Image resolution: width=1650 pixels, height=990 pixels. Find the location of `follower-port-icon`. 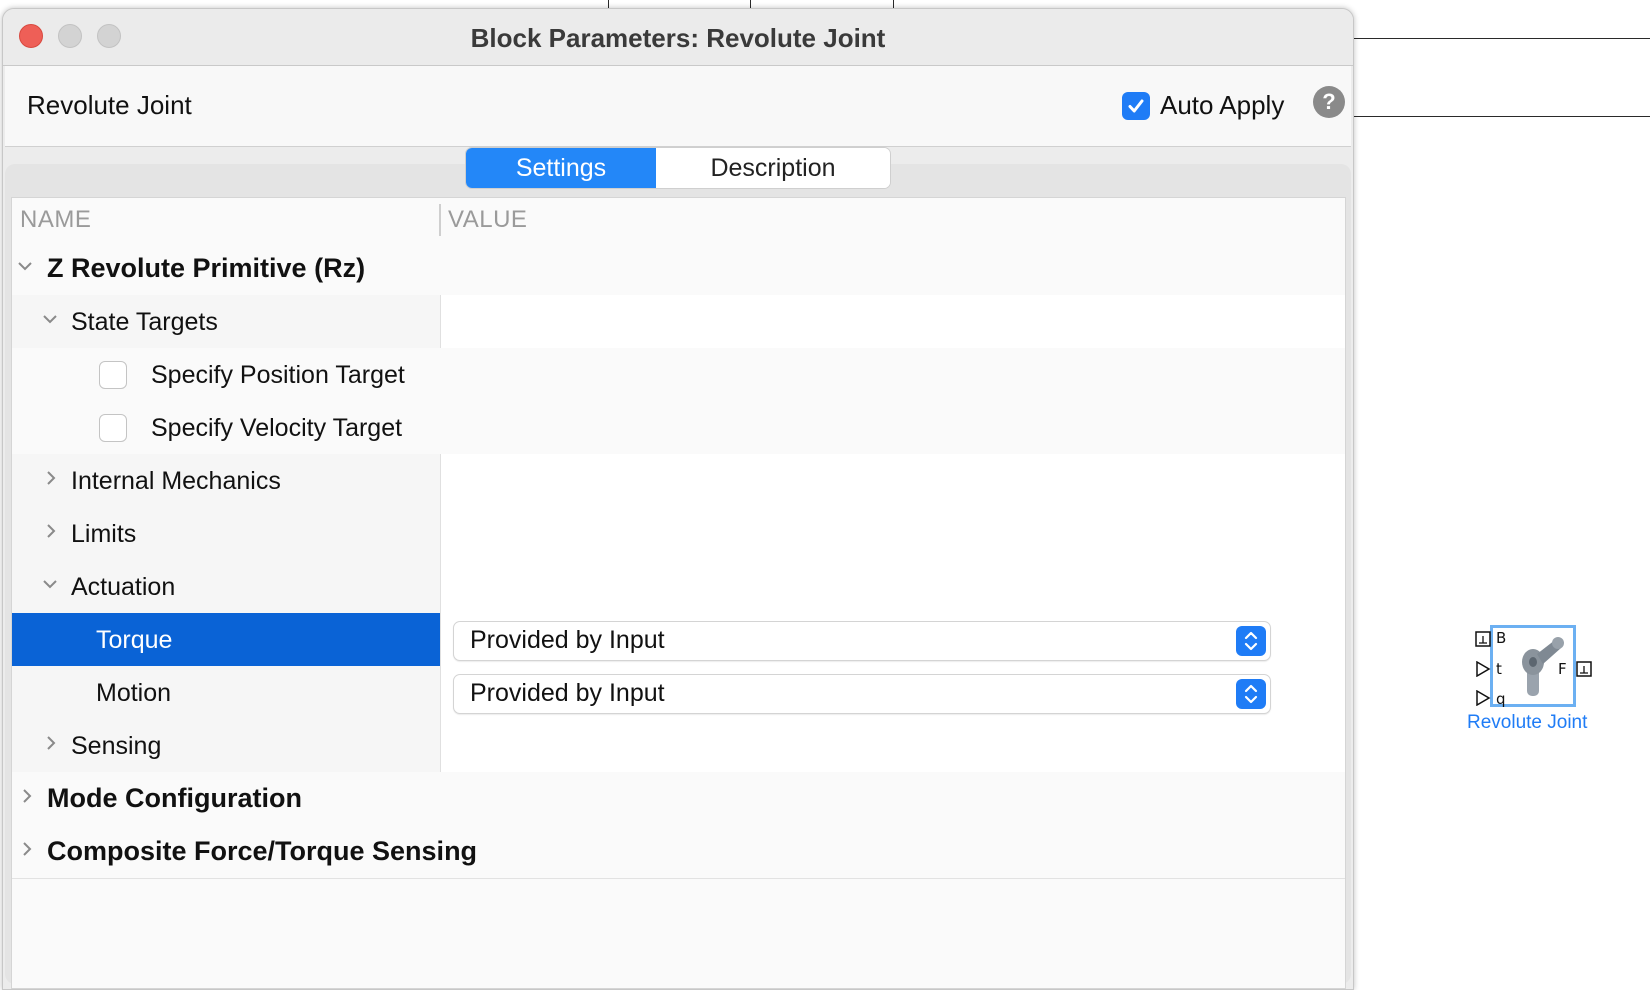

follower-port-icon is located at coordinates (1584, 669).